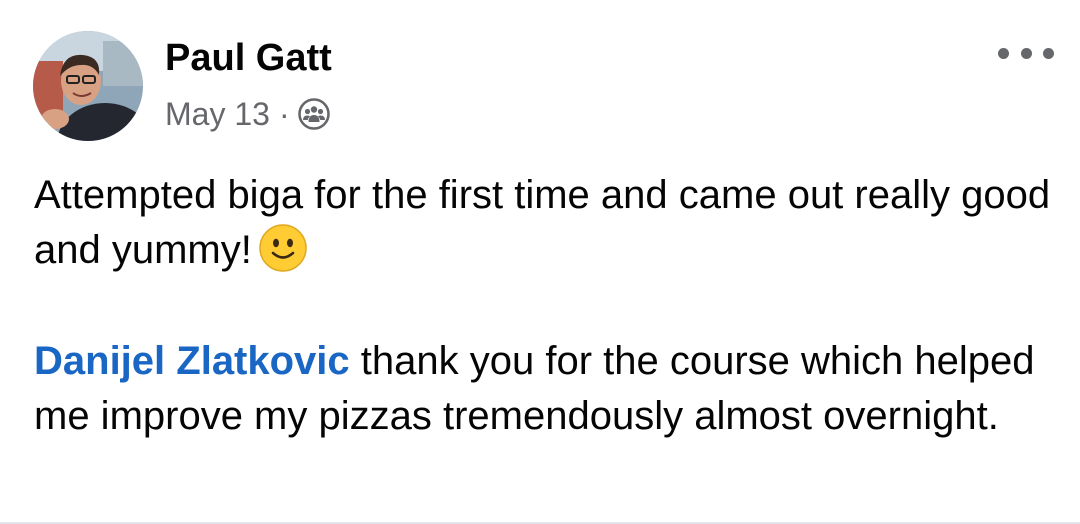 This screenshot has width=1080, height=524. What do you see at coordinates (314, 114) in the screenshot?
I see `group-members-icon` at bounding box center [314, 114].